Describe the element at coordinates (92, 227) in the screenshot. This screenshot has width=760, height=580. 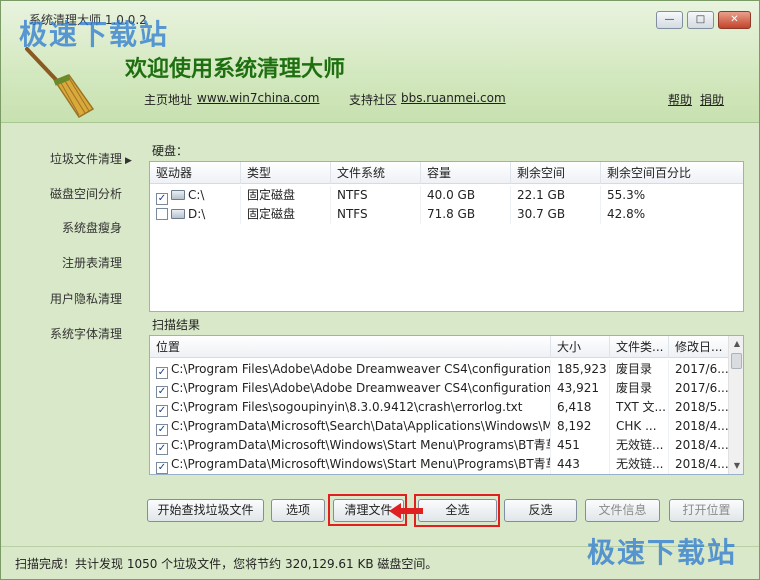
I see `sidebar-item-system-slim: 系统盘瘦身` at that location.